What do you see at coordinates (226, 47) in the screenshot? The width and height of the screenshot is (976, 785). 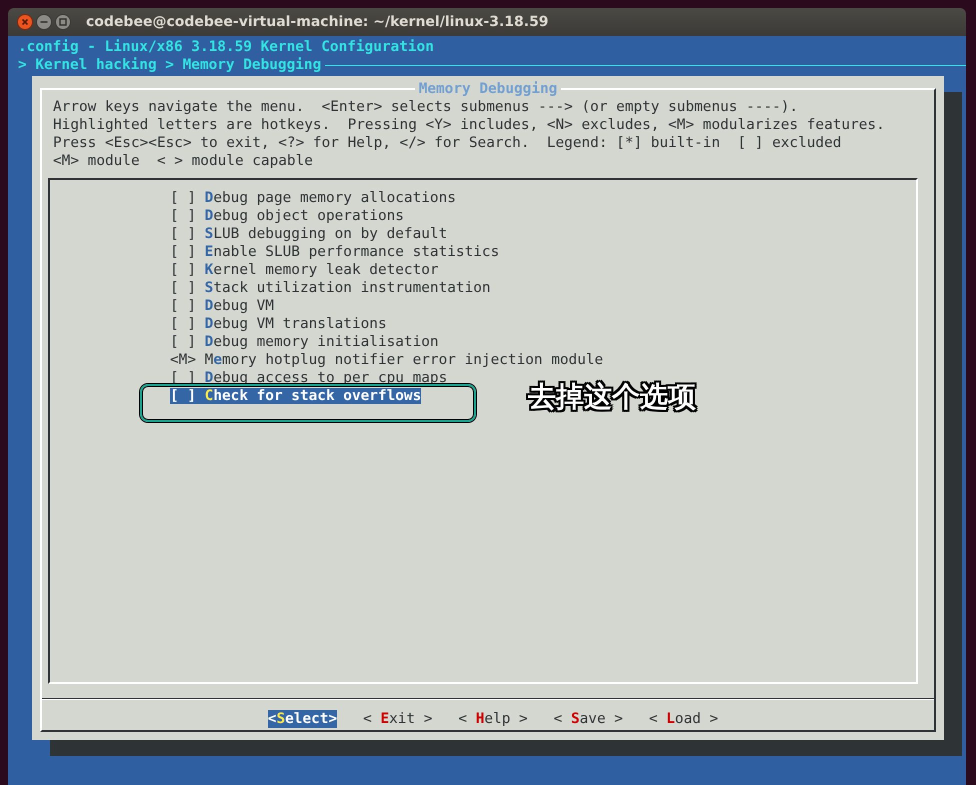 I see `config-title: .config - Linux/x86 3.18.59 Kernel Configuration` at bounding box center [226, 47].